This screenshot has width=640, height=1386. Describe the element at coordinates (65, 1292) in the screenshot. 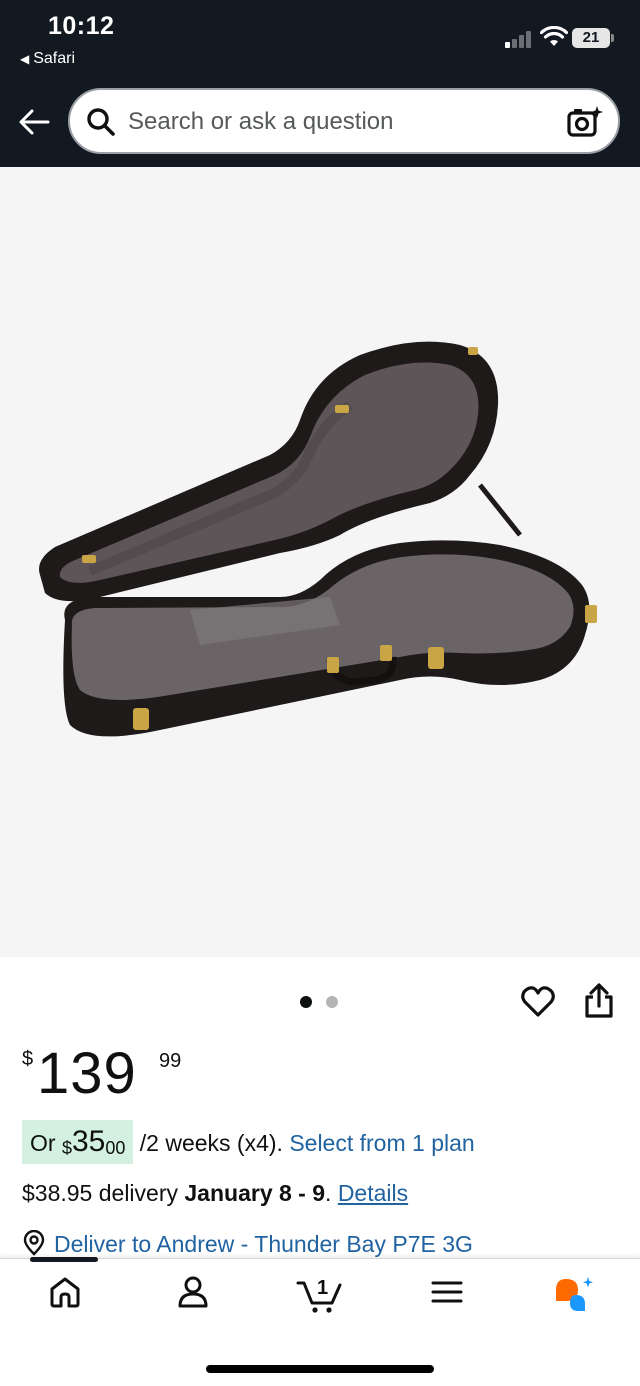

I see `home-icon` at that location.